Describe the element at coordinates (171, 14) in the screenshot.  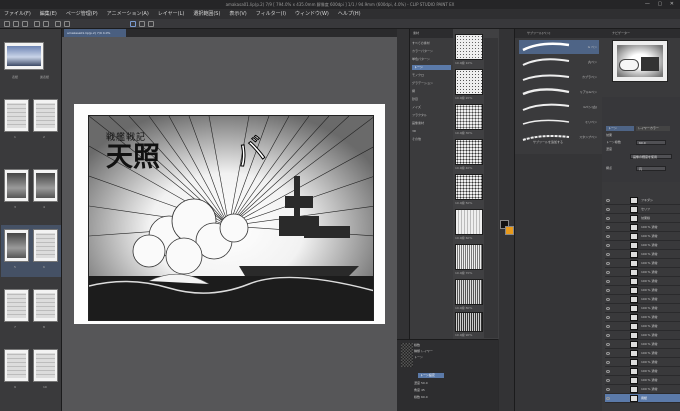
I see `menu-layer: レイヤー(L)` at that location.